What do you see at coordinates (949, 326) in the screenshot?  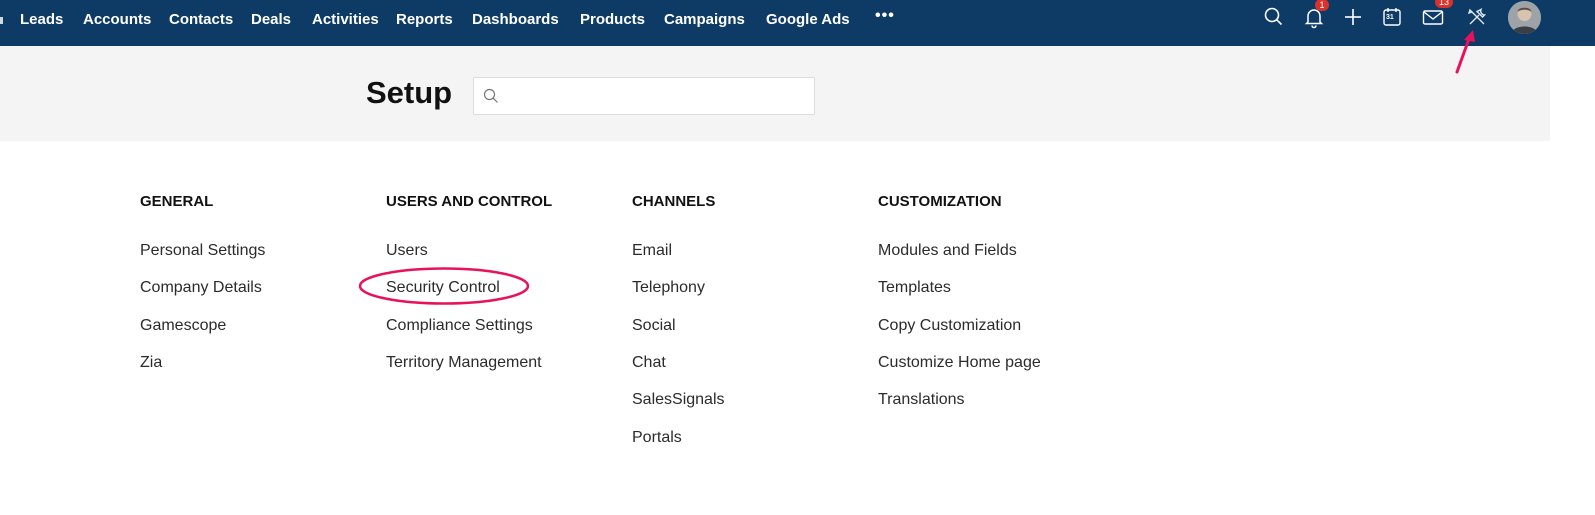 I see `copy-customization-link: Copy Customization` at bounding box center [949, 326].